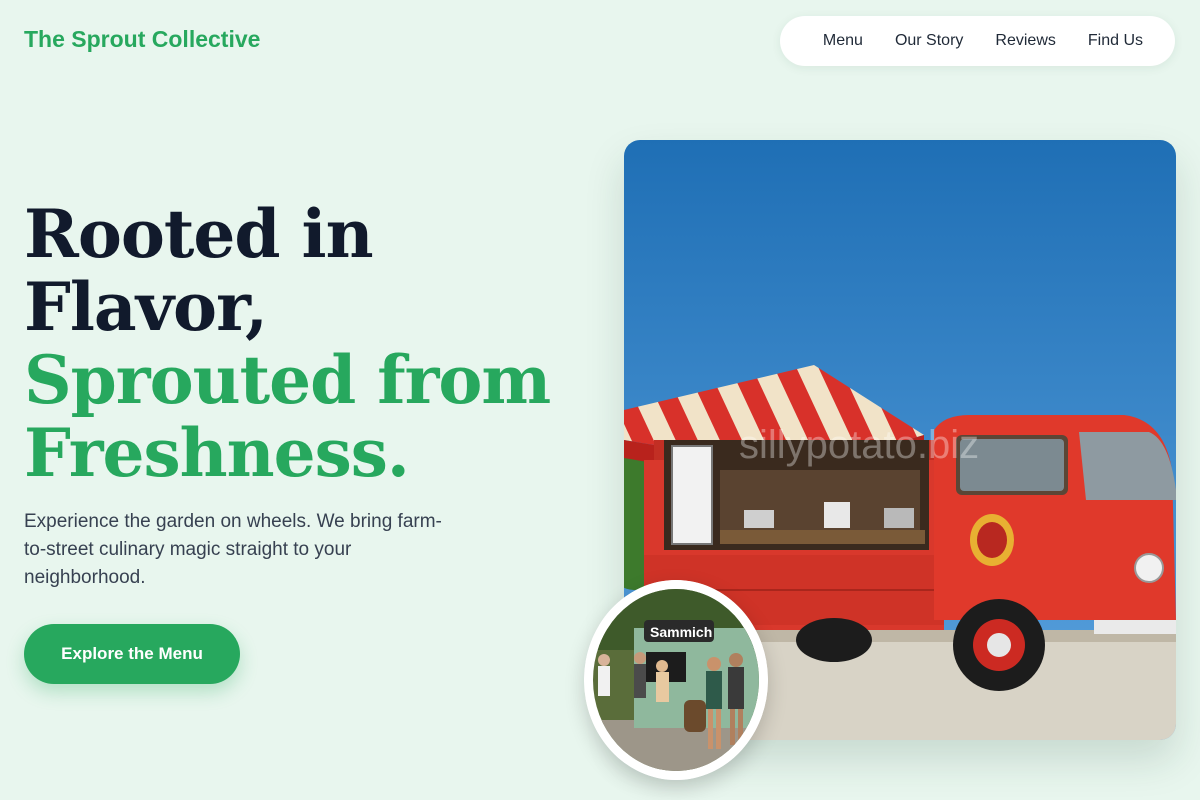  I want to click on headline-line-4: Freshness., so click(217, 453).